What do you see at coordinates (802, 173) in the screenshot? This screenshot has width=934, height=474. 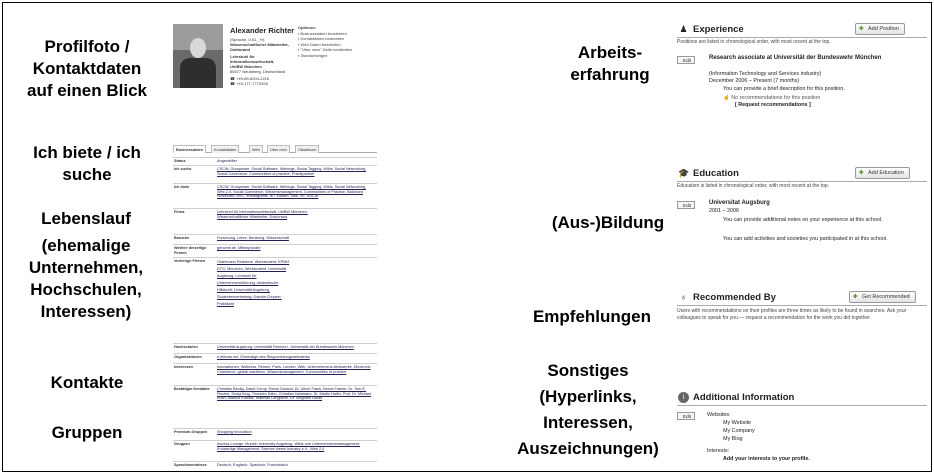 I see `education-header: 🎓 Education ✚ Add Education` at bounding box center [802, 173].